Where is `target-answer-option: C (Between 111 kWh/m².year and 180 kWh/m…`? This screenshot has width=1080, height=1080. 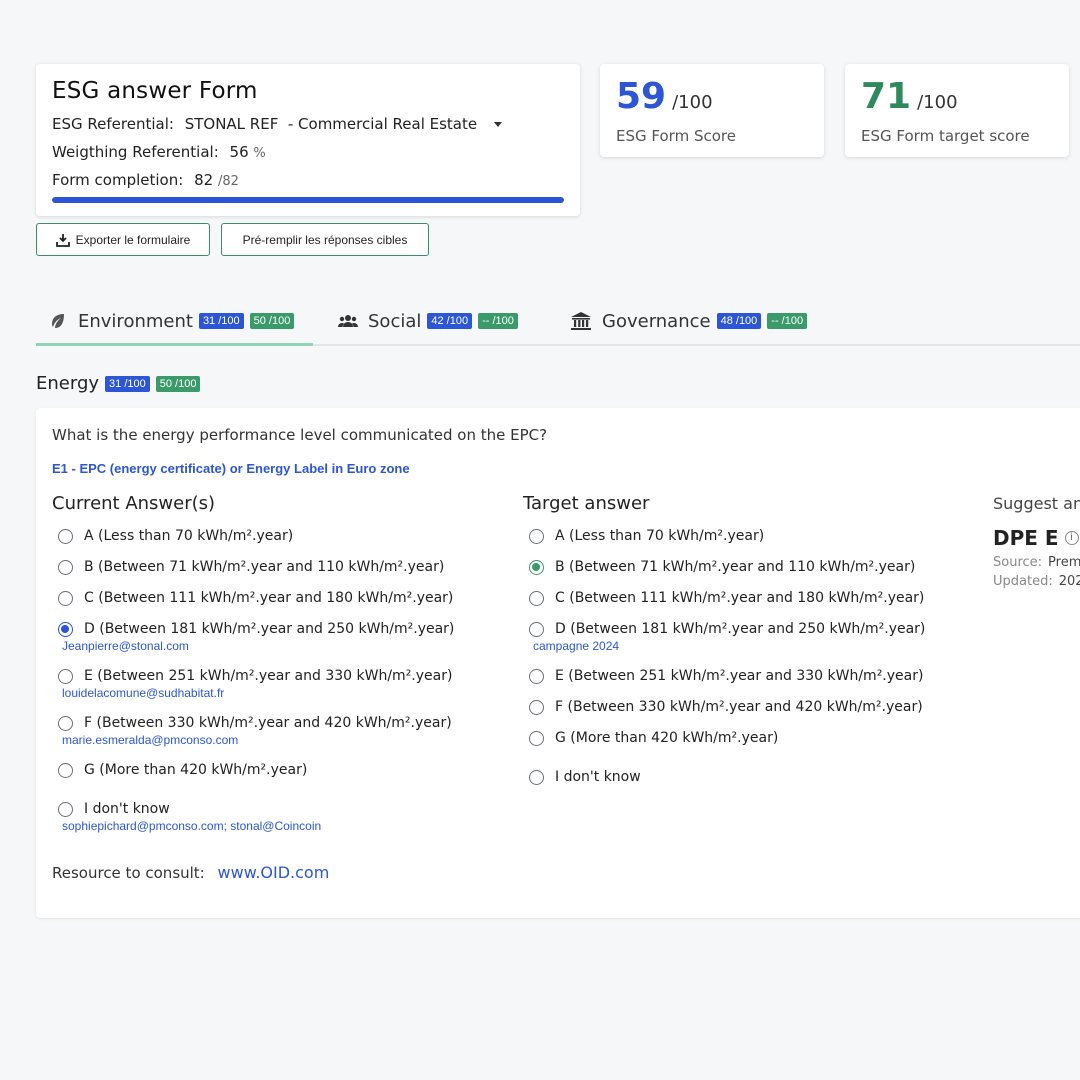 target-answer-option: C (Between 111 kWh/m².year and 180 kWh/m… is located at coordinates (726, 598).